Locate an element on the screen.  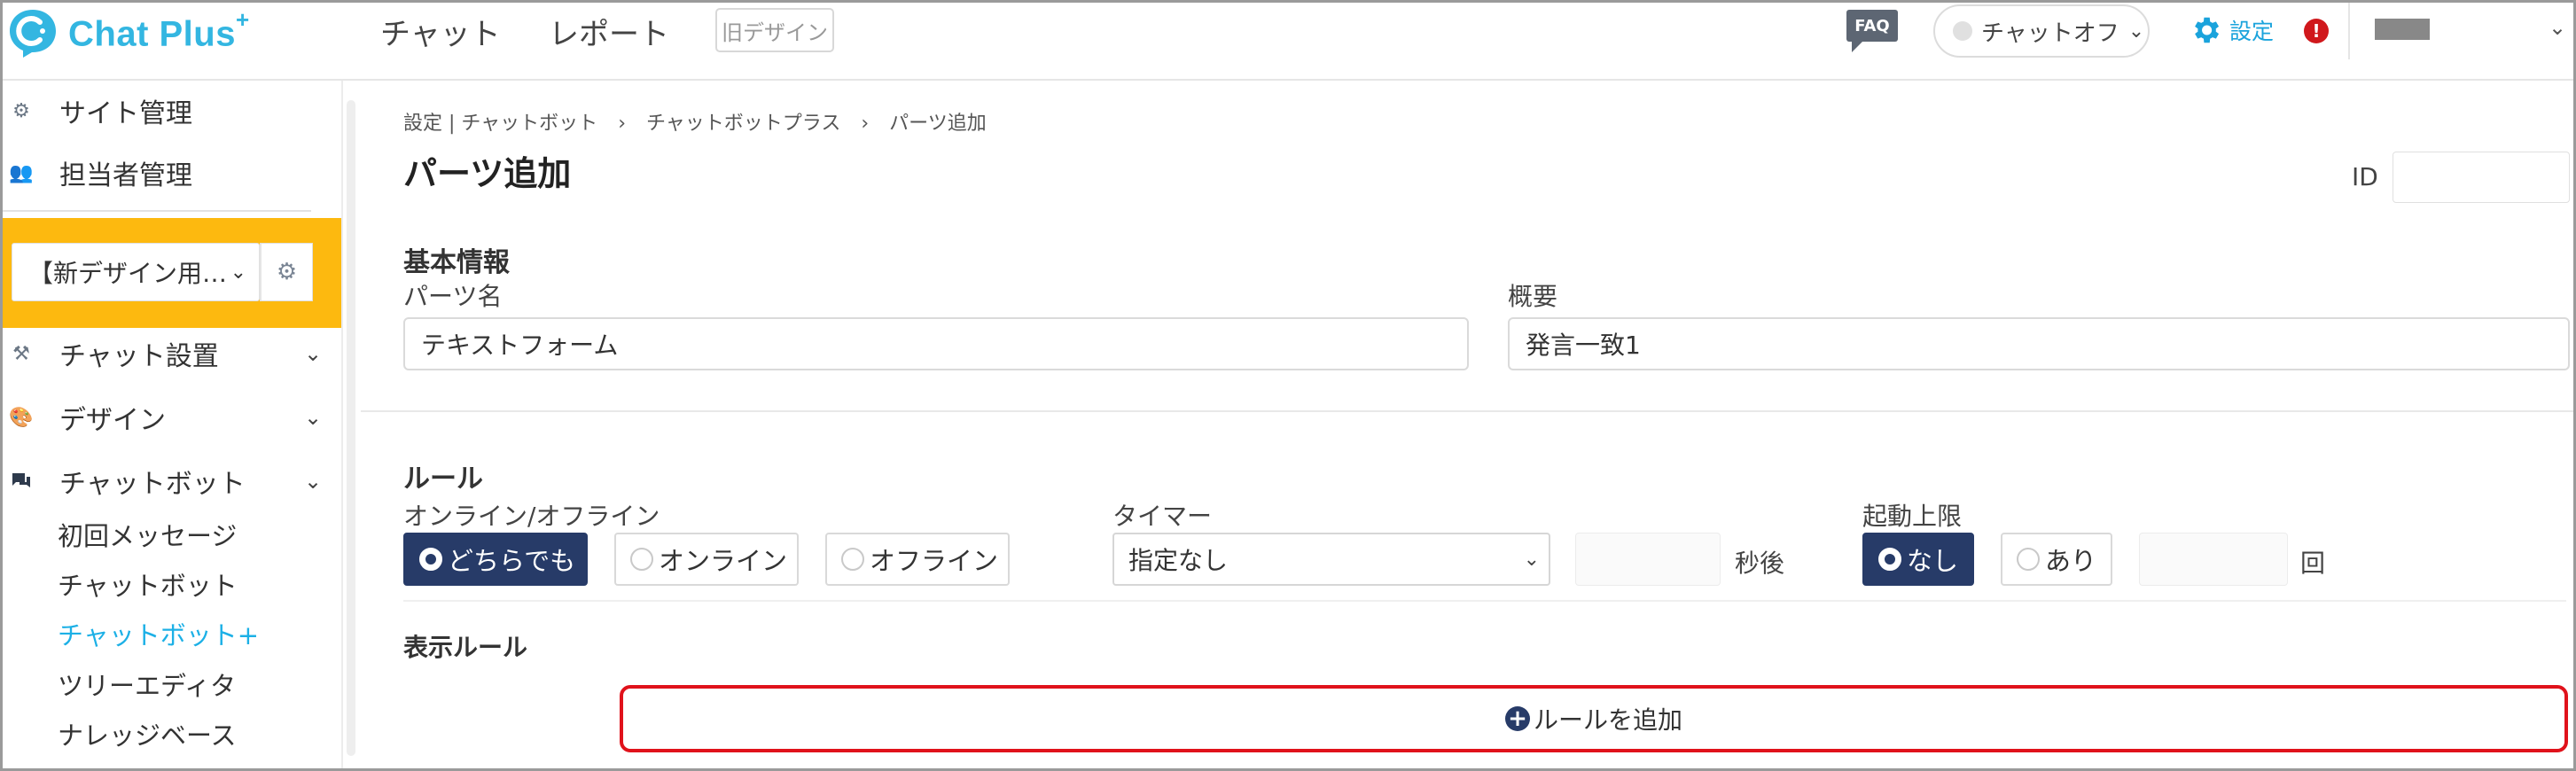
breadcrumb-item-chatbot-plus: チャットボットプラス is located at coordinates (743, 124).